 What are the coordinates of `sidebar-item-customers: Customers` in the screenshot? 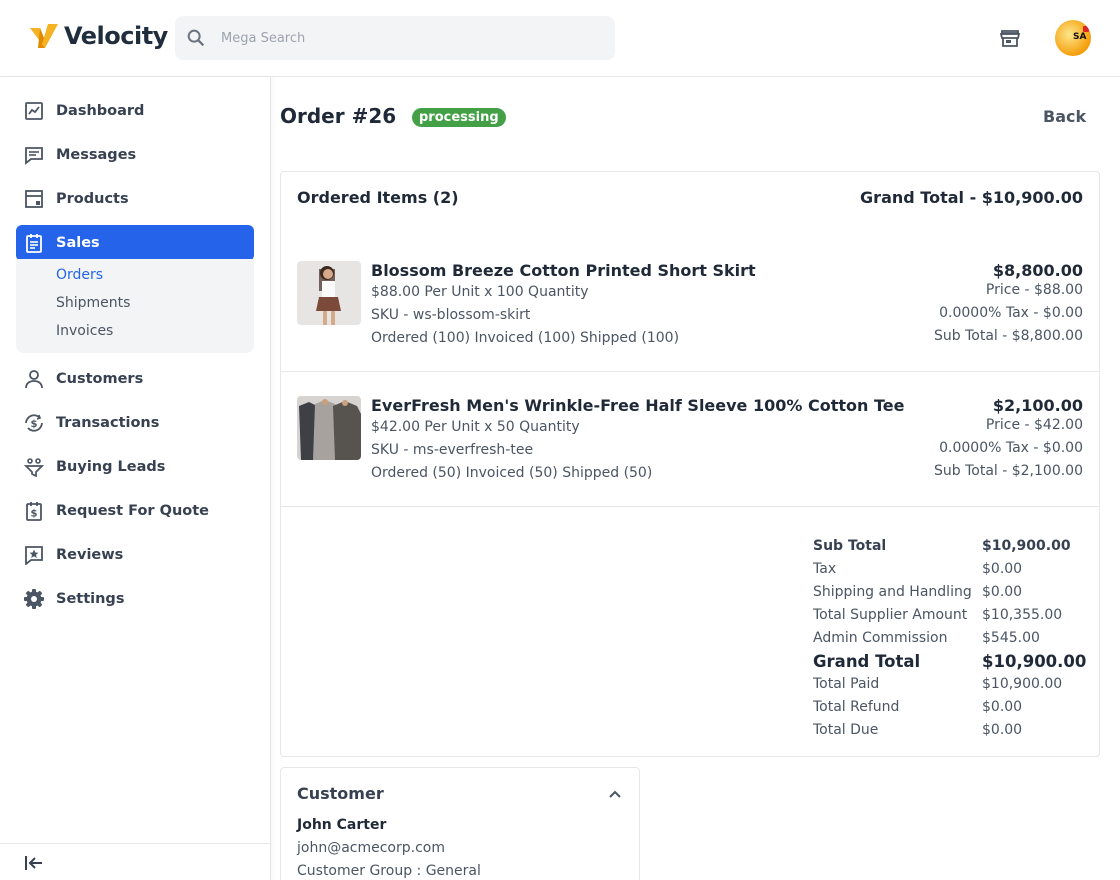 It's located at (135, 379).